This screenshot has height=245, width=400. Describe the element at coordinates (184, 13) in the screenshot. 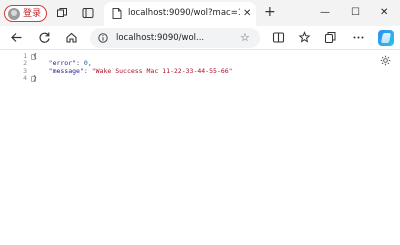

I see `tab-title: localhost:9090/wol?mac=11-22-33-44-55-66` at that location.